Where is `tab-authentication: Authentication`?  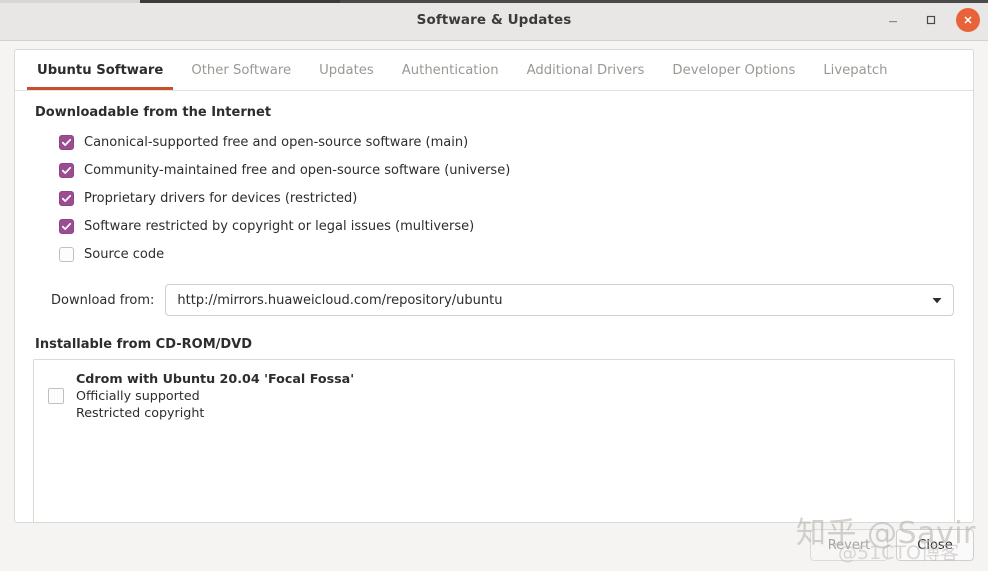
tab-authentication: Authentication is located at coordinates (450, 70).